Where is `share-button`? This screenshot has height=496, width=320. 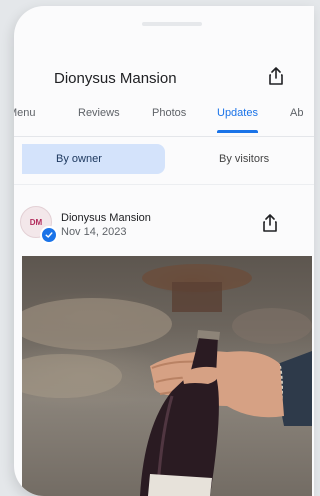
share-button is located at coordinates (276, 76).